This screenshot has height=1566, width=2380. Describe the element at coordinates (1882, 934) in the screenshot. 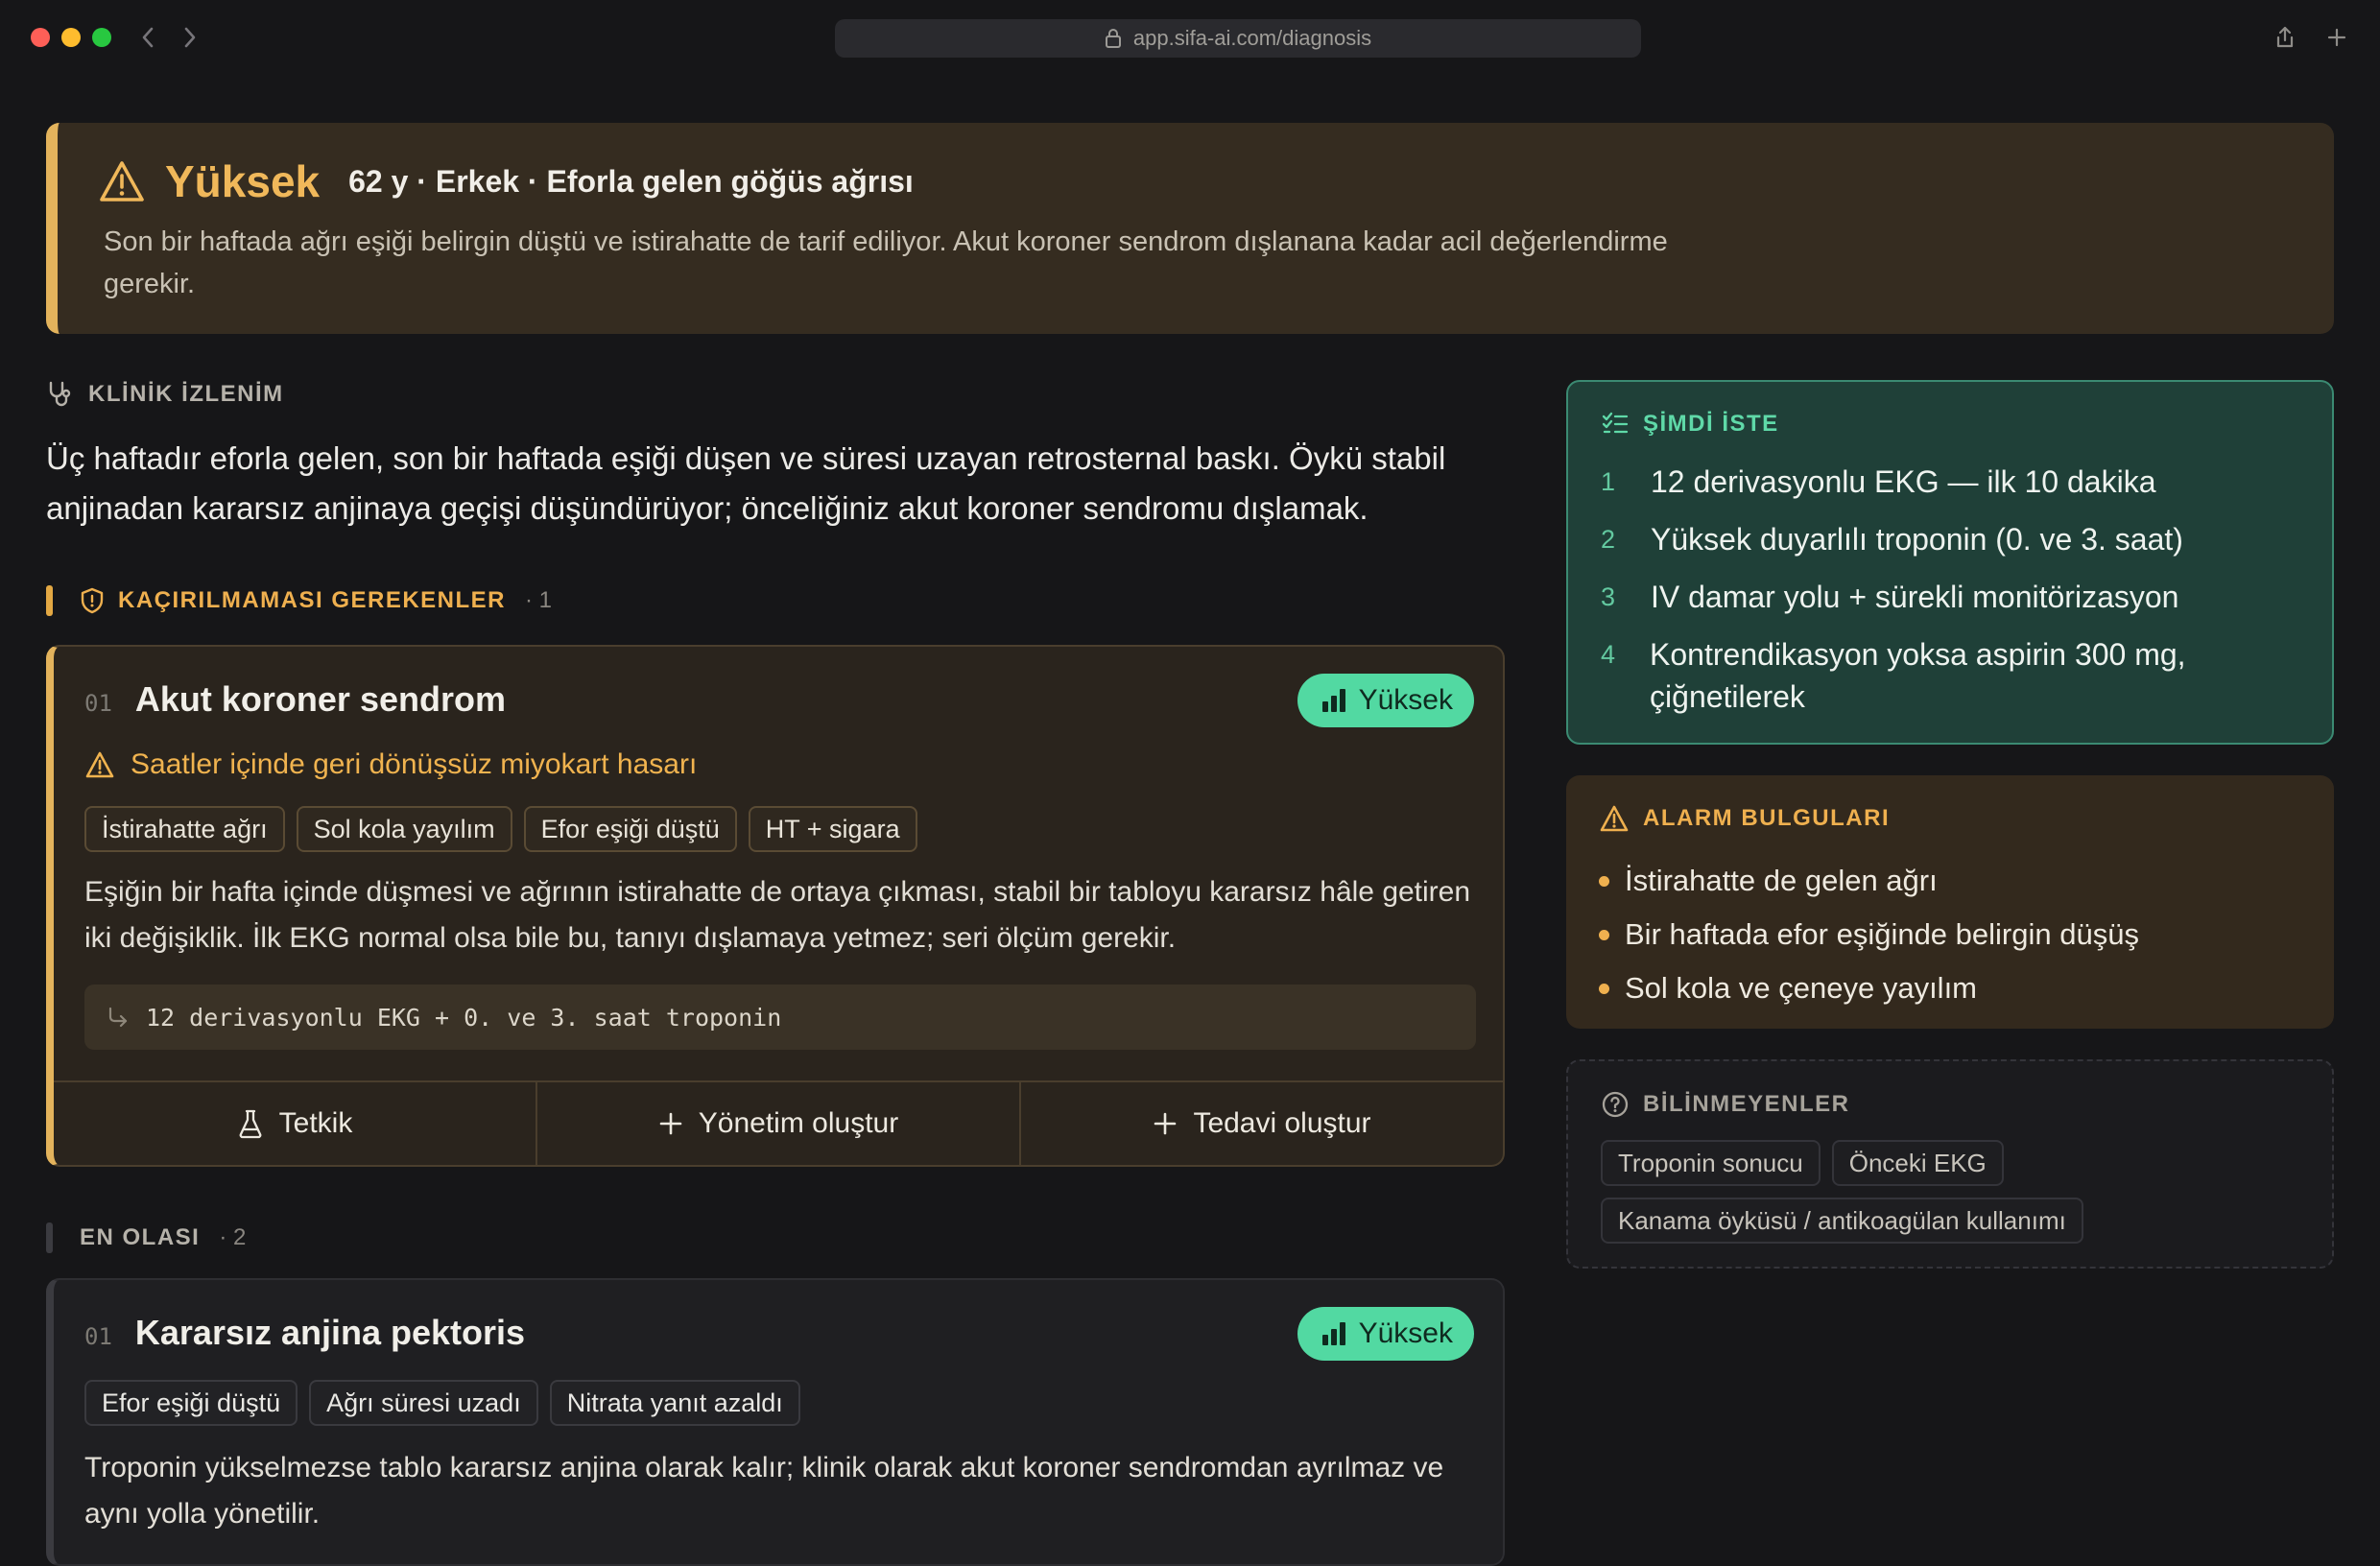

I see `item-text: Bir haftada efor eşiğinde belirgin düşüş` at that location.